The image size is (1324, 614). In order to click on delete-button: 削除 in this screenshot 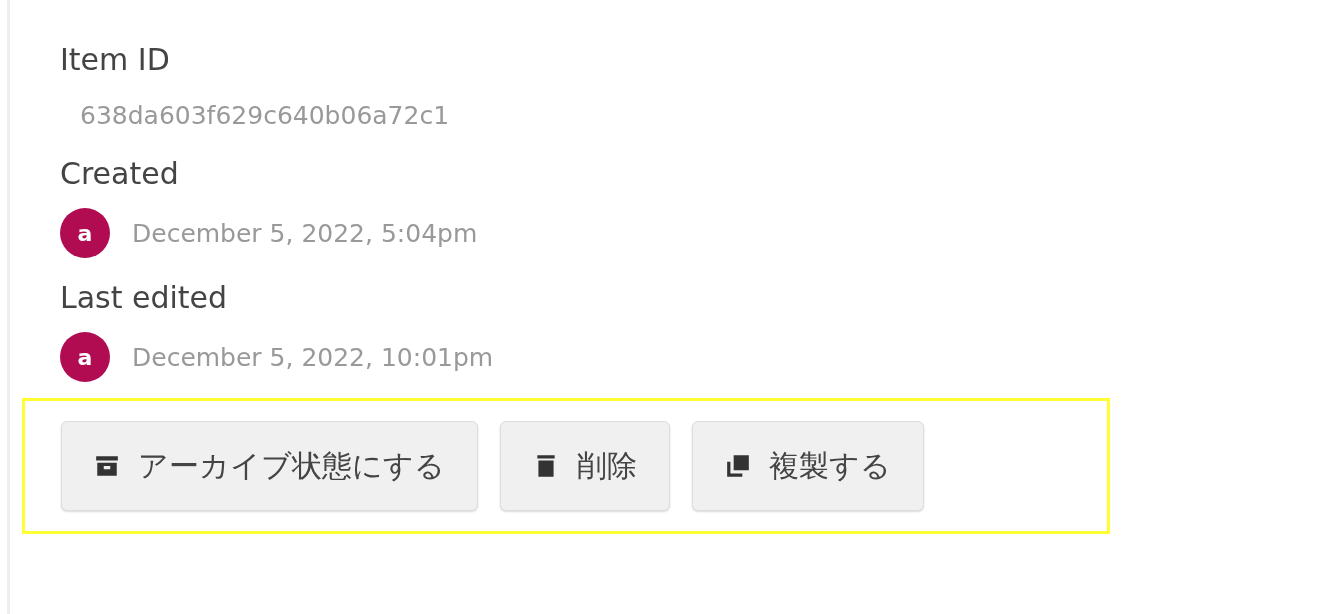, I will do `click(585, 466)`.